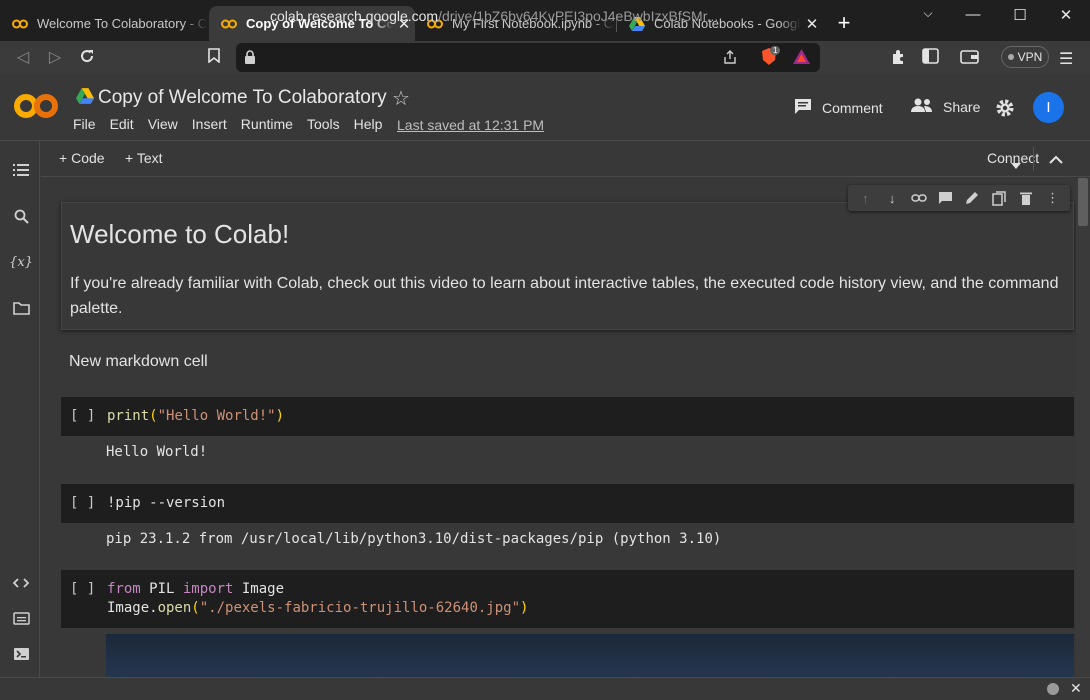  I want to click on code-token-object: Image., so click(132, 608).